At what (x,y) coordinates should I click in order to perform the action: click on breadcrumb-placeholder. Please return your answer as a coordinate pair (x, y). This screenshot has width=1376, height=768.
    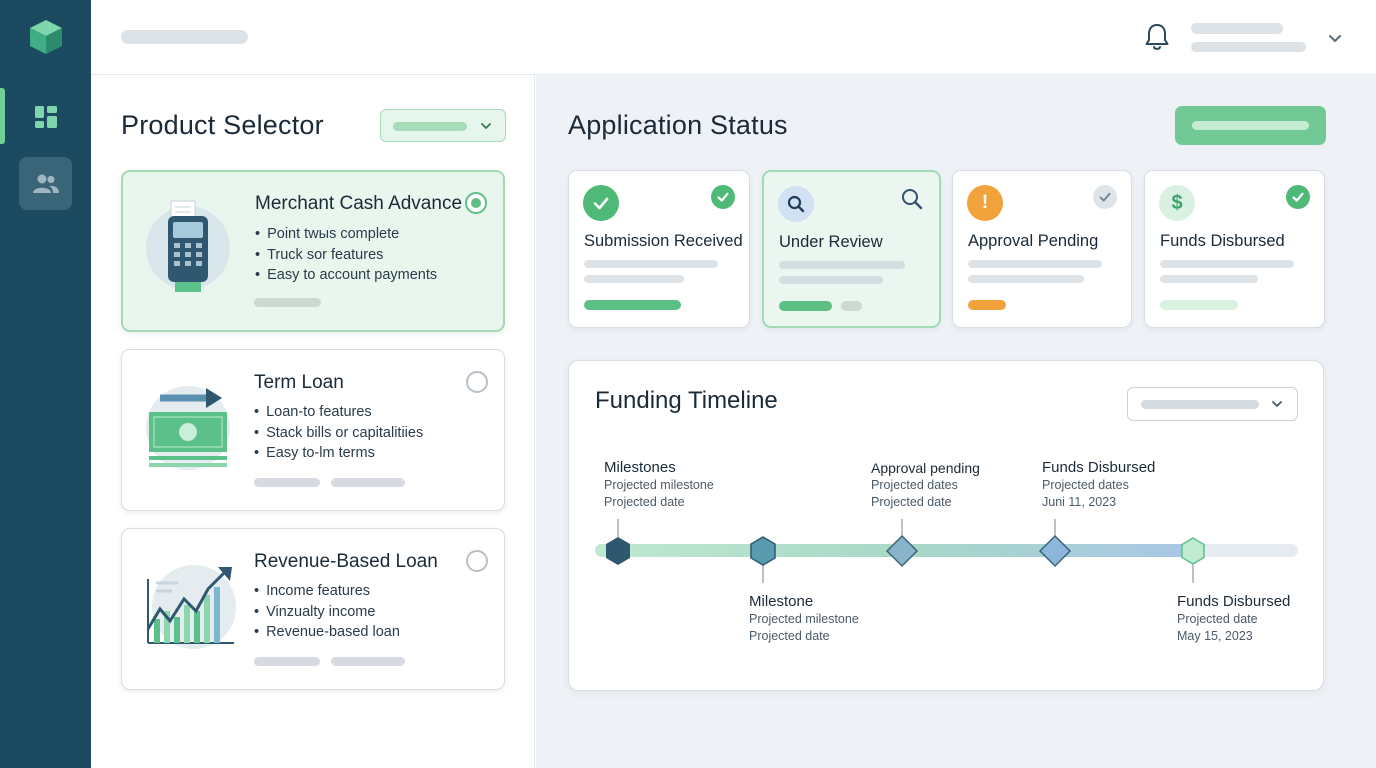
    Looking at the image, I should click on (184, 37).